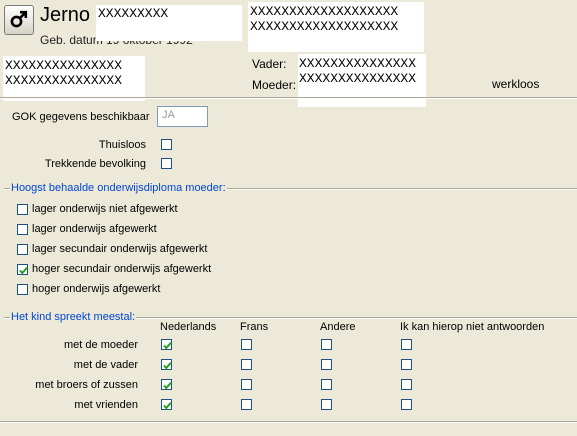 The image size is (577, 436). What do you see at coordinates (122, 145) in the screenshot?
I see `thuisloos-label: Thuisloos` at bounding box center [122, 145].